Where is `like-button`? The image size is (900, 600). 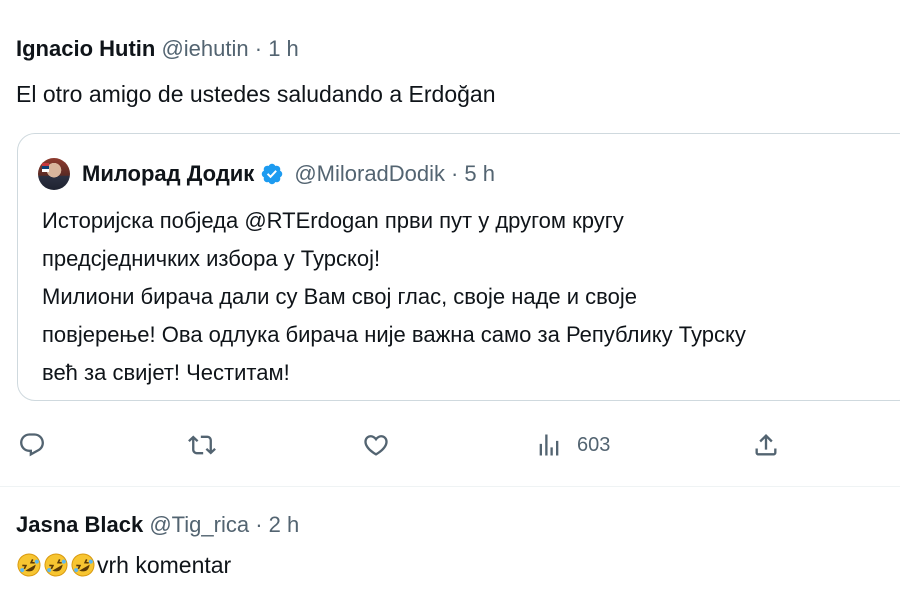
like-button is located at coordinates (376, 445).